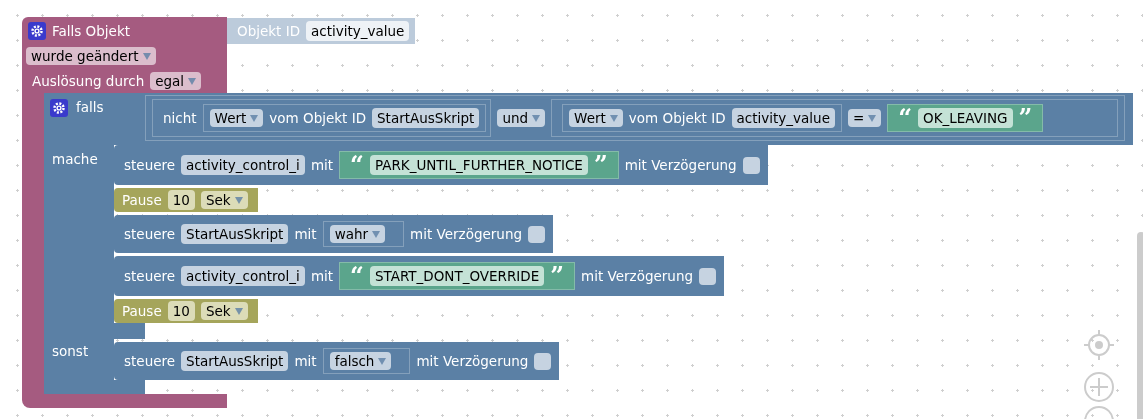 This screenshot has height=419, width=1143. Describe the element at coordinates (269, 31) in the screenshot. I see `block-label: Objekt ID` at that location.